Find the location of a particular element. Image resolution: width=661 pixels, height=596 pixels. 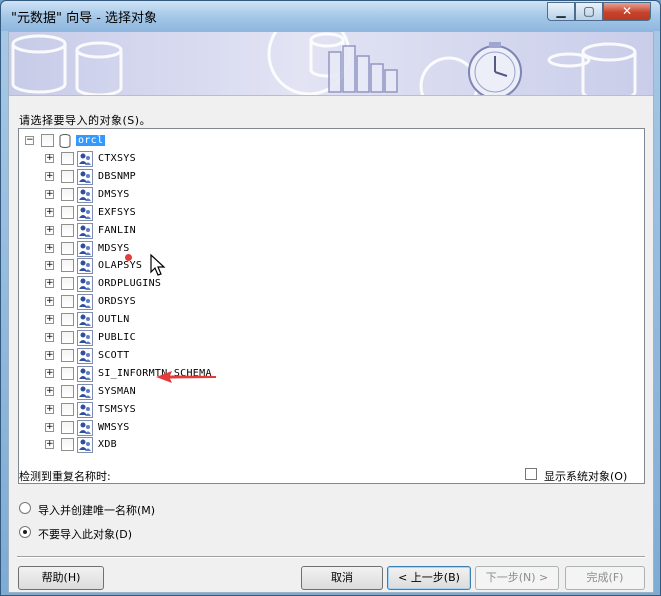

show-system-objects-checkbox is located at coordinates (531, 474).